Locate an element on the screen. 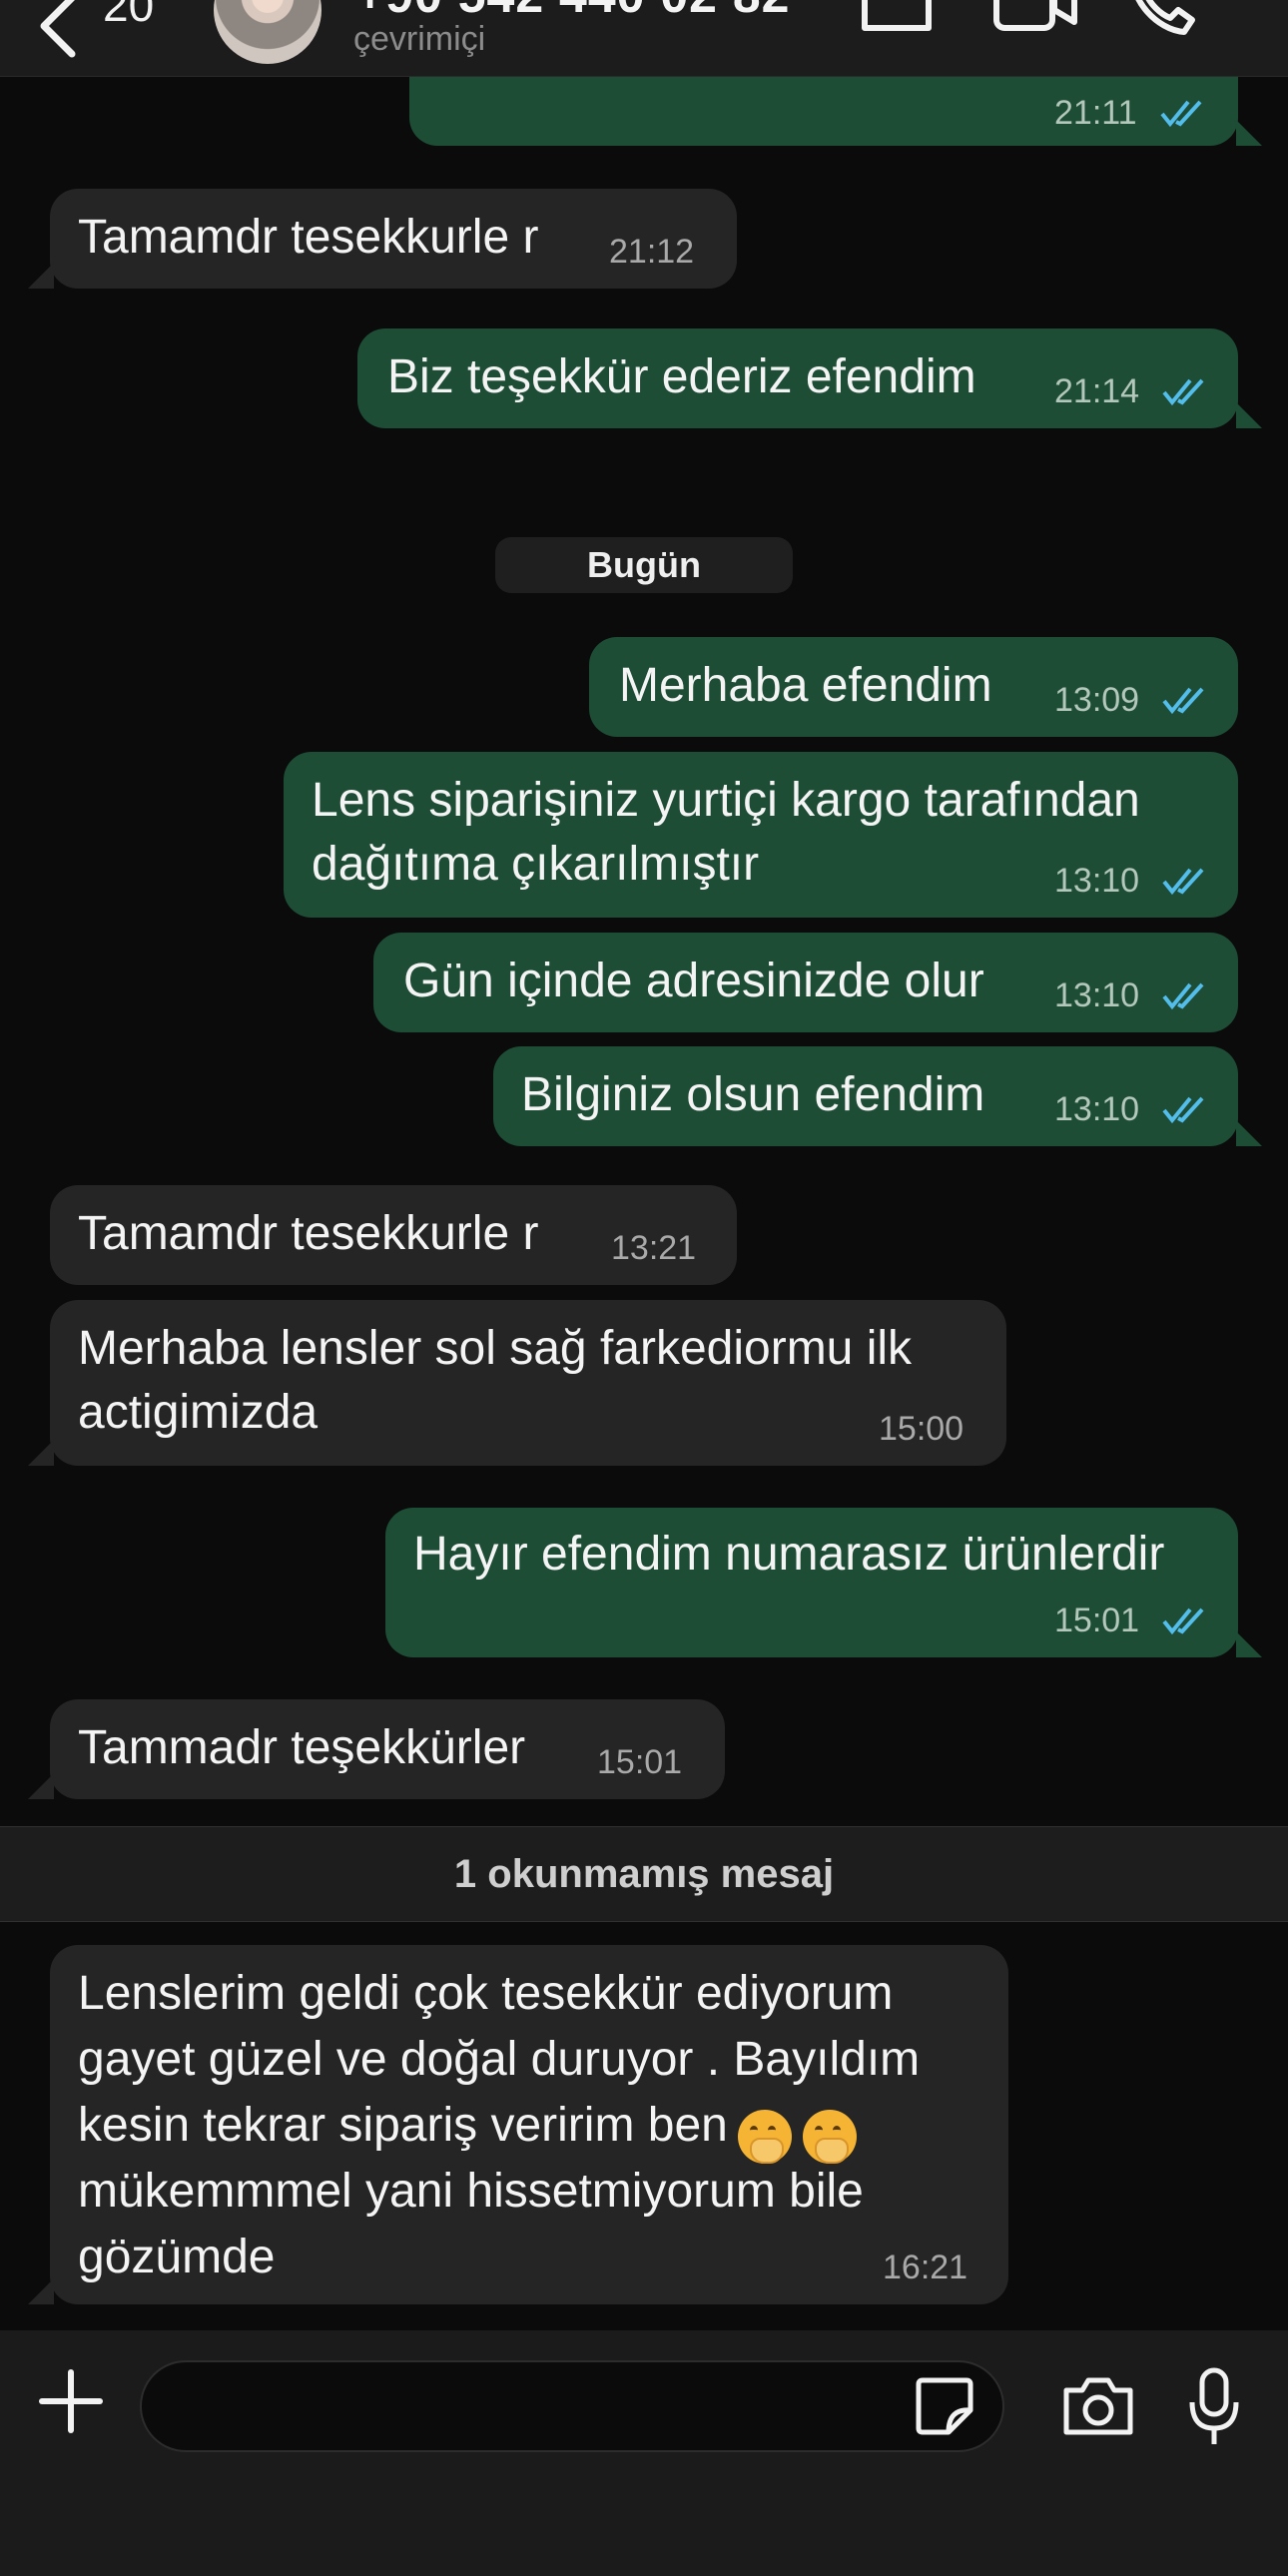 The height and width of the screenshot is (2576, 1288). message-text-line: dağıtıma çıkarılmıştır is located at coordinates (536, 864).